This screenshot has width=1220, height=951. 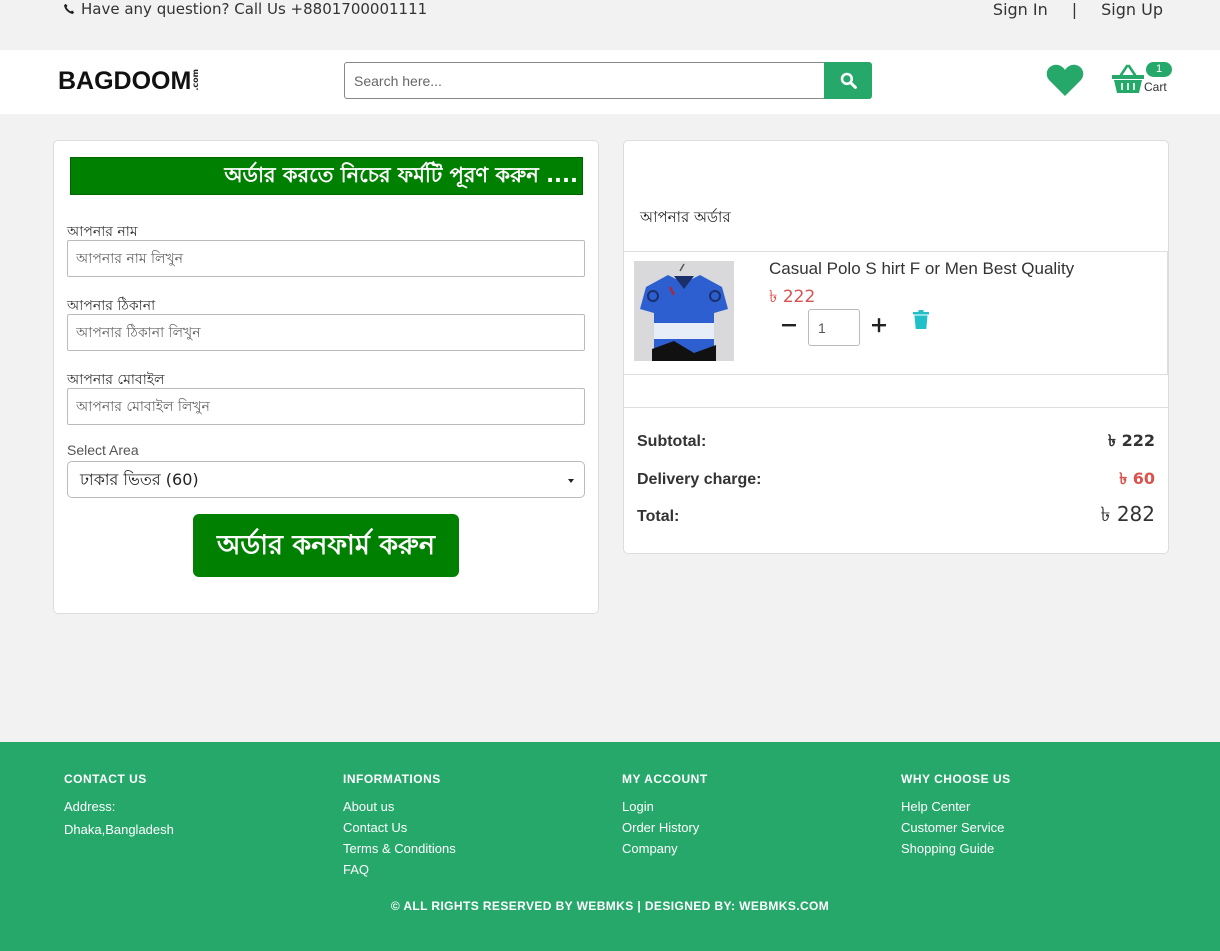 I want to click on sign-in-link: Sign In, so click(x=1020, y=9).